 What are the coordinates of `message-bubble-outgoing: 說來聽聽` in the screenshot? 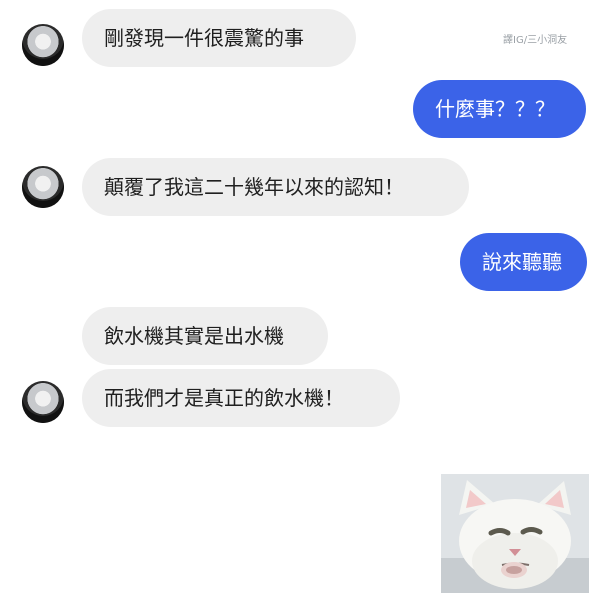 It's located at (523, 262).